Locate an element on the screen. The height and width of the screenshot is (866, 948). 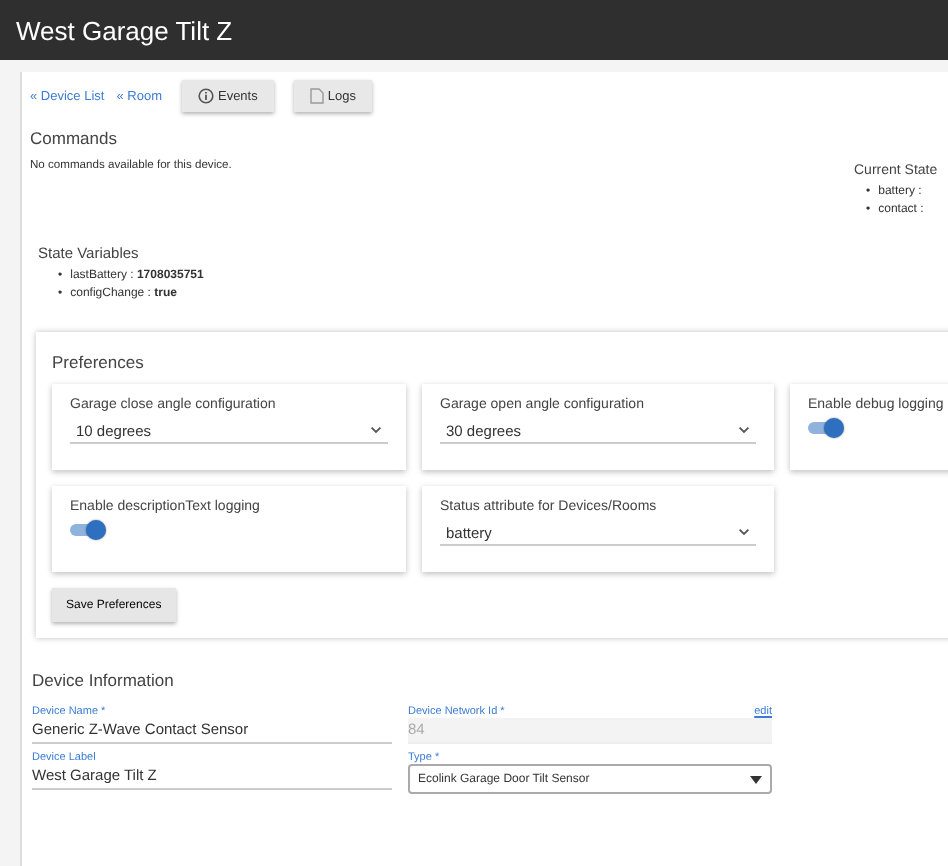
page-title: West Garage Tilt Z is located at coordinates (124, 30).